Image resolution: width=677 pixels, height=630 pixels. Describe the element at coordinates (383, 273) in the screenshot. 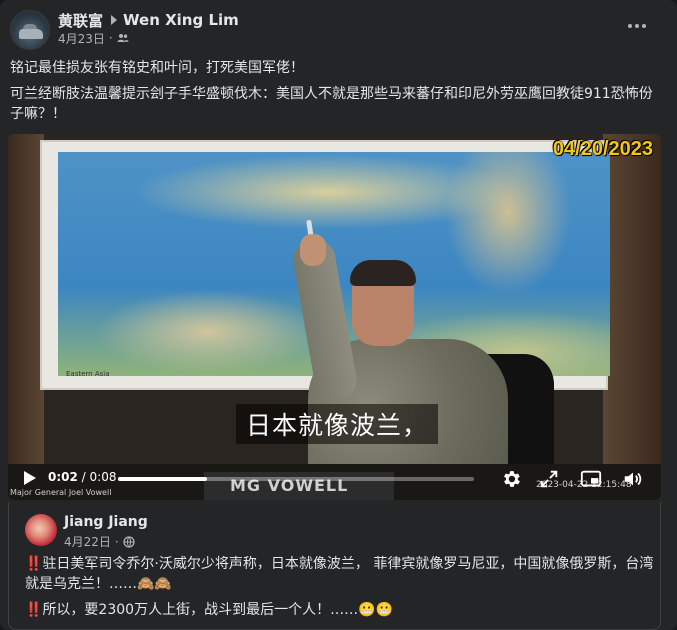

I see `speaker-hair` at that location.